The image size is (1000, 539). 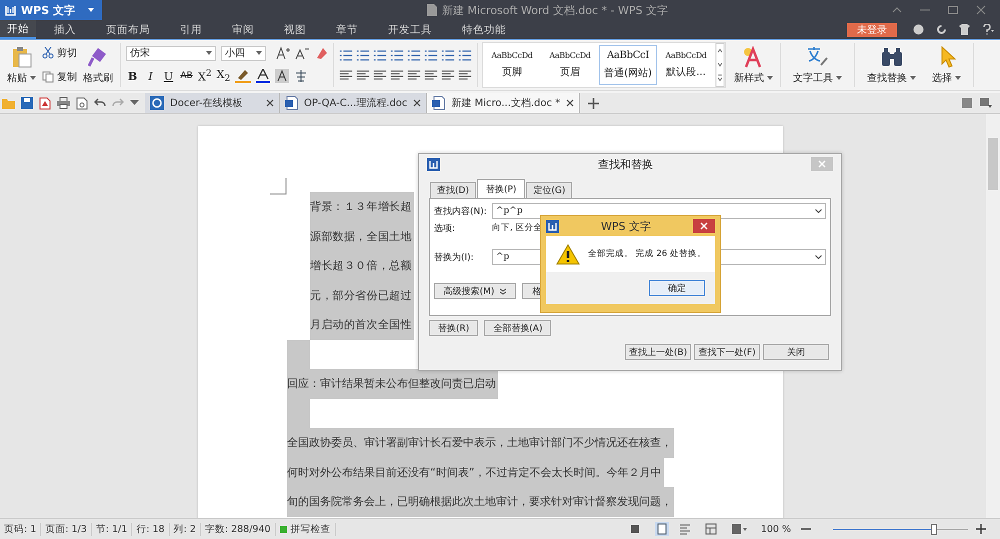 I want to click on web-view-icon, so click(x=710, y=529).